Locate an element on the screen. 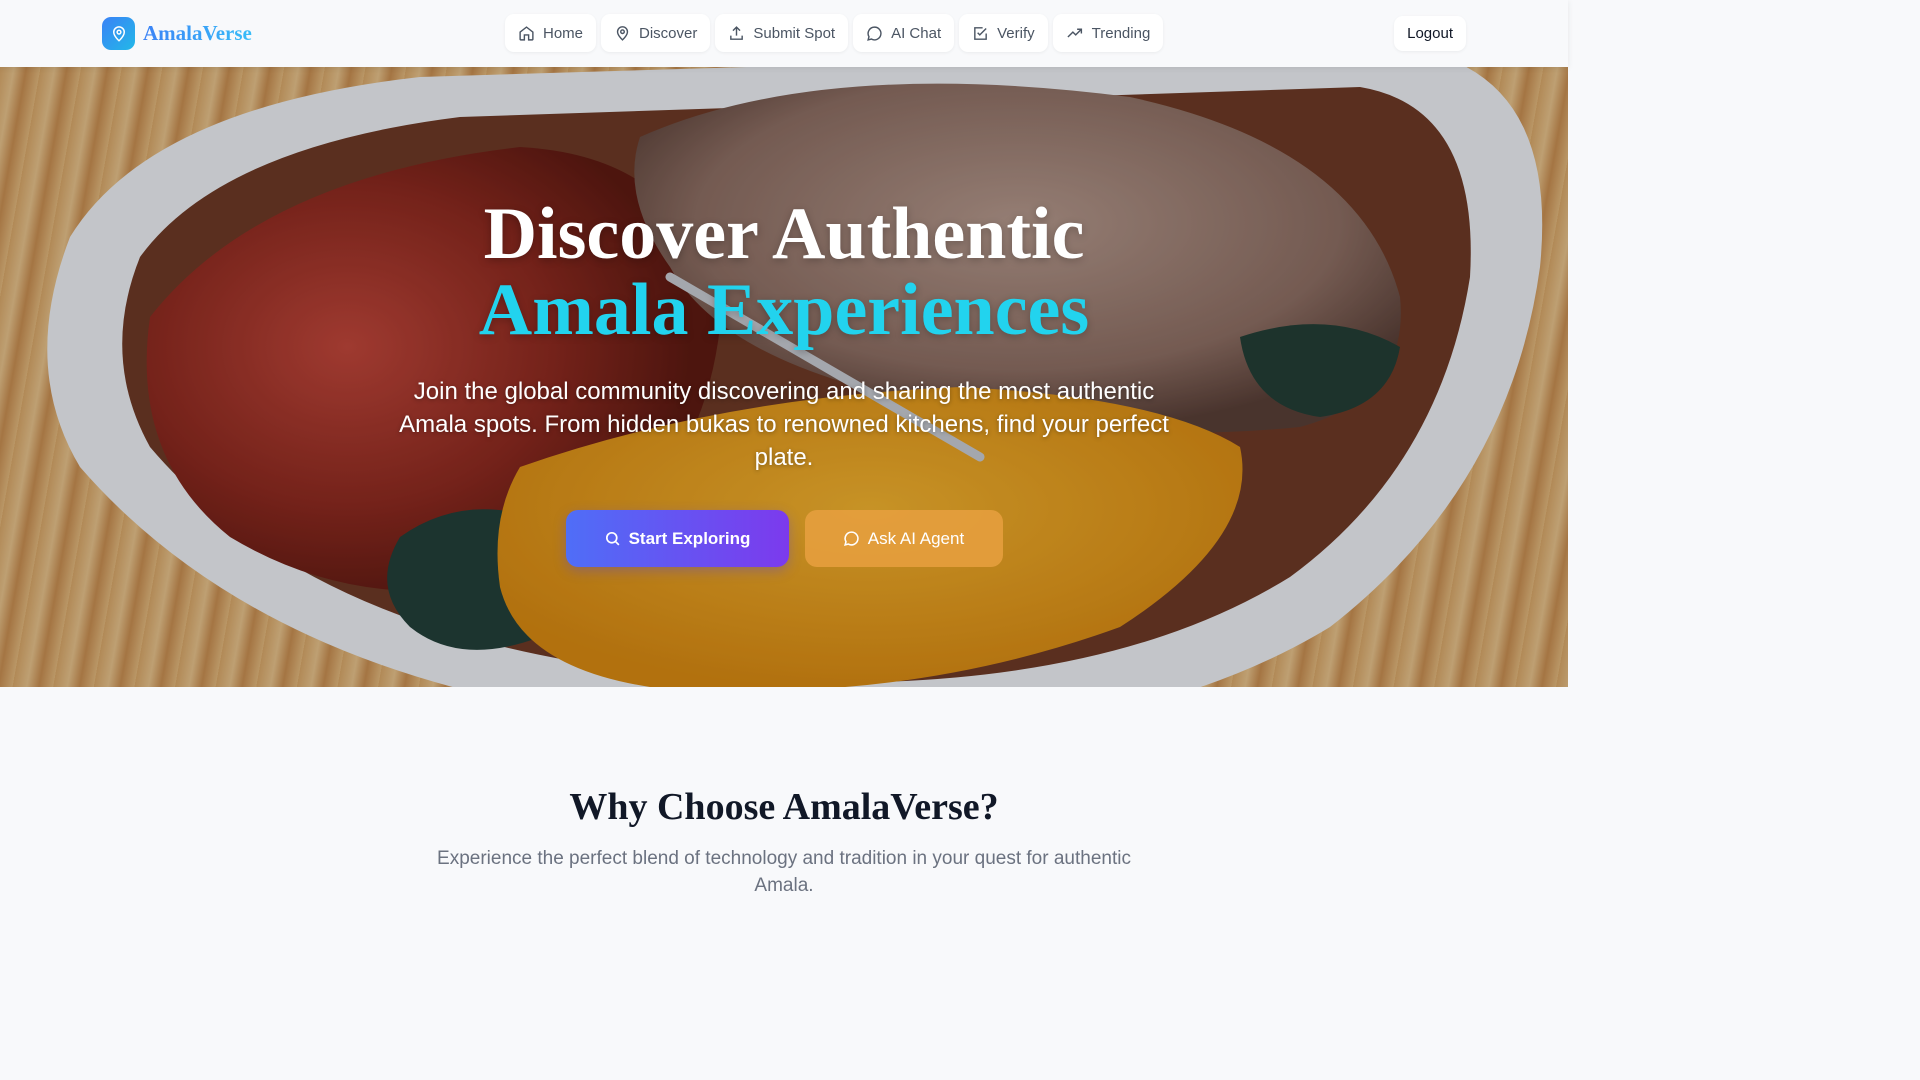 The height and width of the screenshot is (1080, 1920). nav-item-label: Submit Spot is located at coordinates (794, 33).